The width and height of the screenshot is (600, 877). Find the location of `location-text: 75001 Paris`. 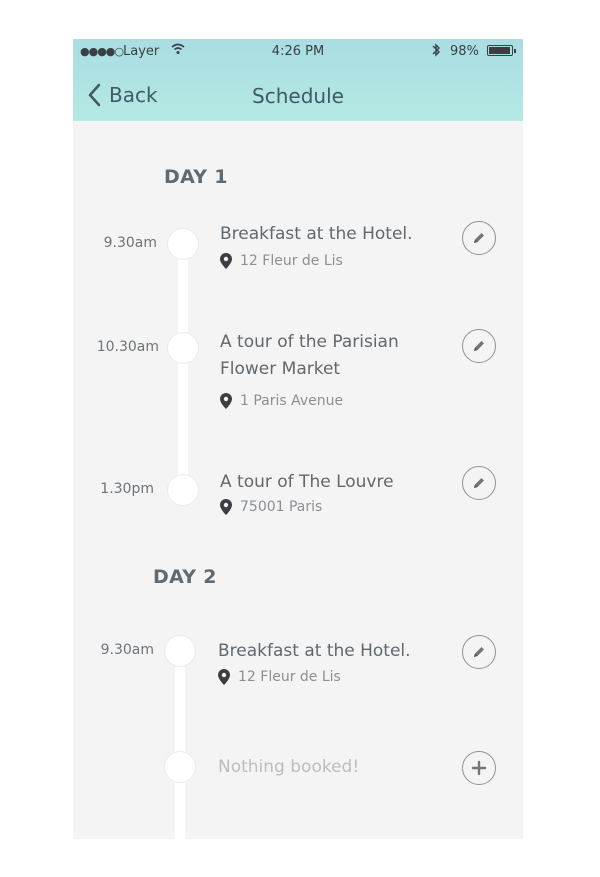

location-text: 75001 Paris is located at coordinates (281, 507).